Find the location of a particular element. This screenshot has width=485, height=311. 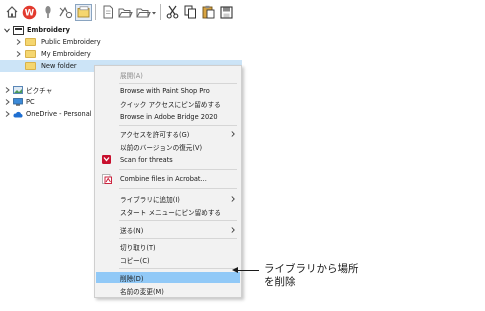

menu-item-cut: 切り取り(T) is located at coordinates (168, 246).